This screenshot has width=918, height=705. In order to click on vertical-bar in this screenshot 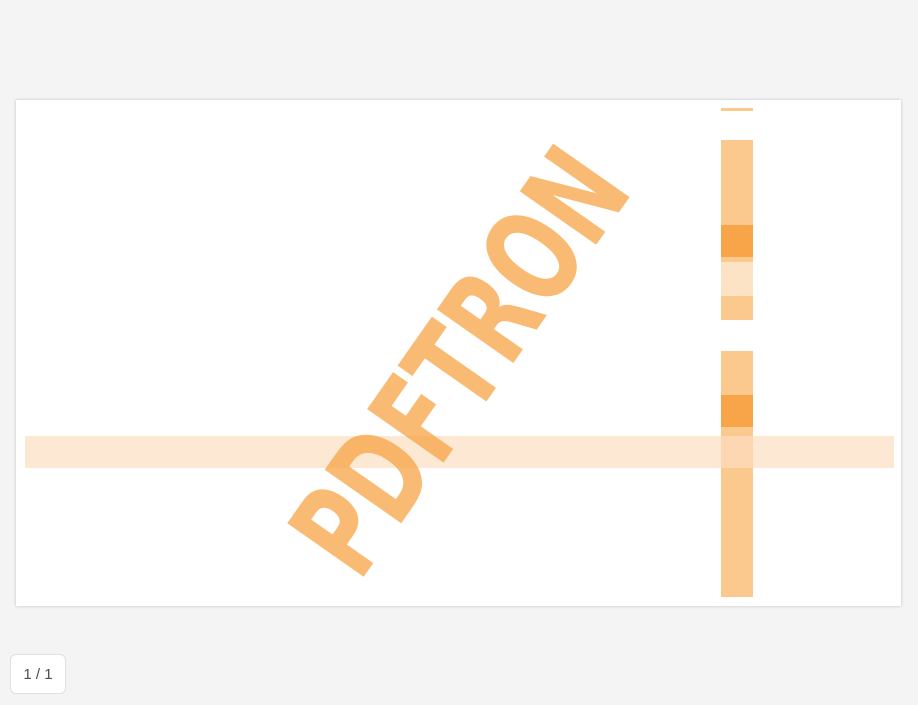, I will do `click(737, 352)`.